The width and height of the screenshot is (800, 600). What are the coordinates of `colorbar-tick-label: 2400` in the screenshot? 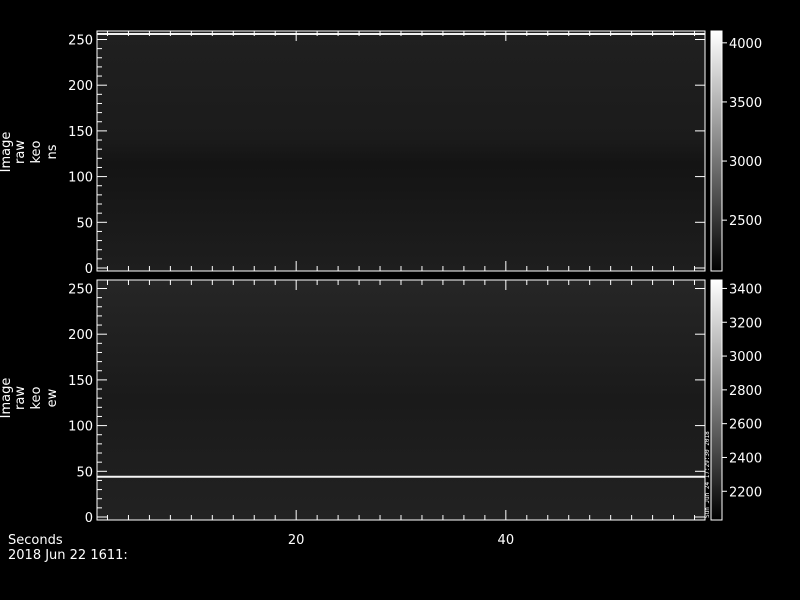 It's located at (745, 458).